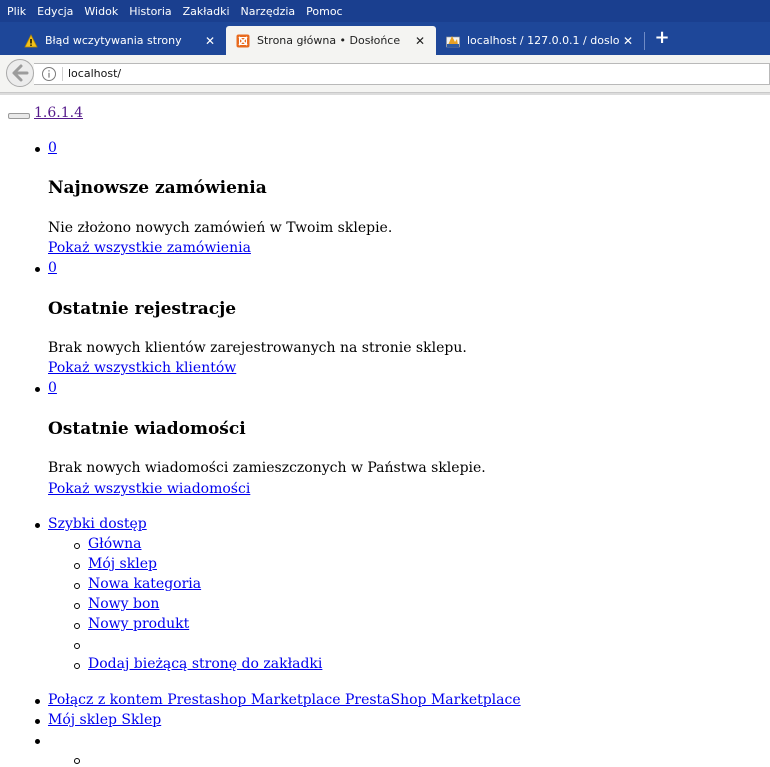  I want to click on tab-error: Błąd wczytywania strony ✕, so click(120, 40).